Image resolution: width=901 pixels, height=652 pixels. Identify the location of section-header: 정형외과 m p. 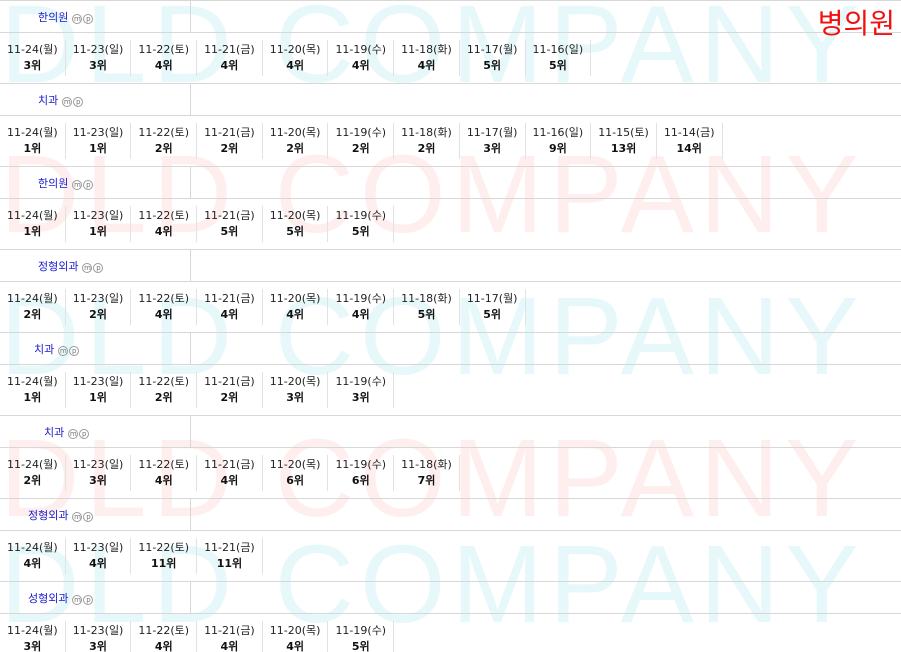
(450, 514).